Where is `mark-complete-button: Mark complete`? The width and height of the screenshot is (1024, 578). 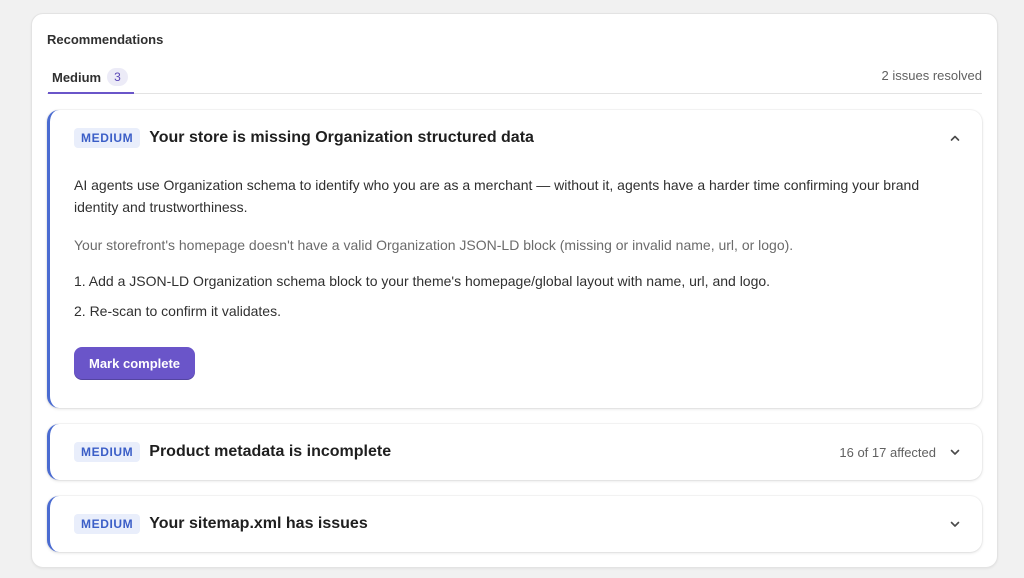 mark-complete-button: Mark complete is located at coordinates (135, 363).